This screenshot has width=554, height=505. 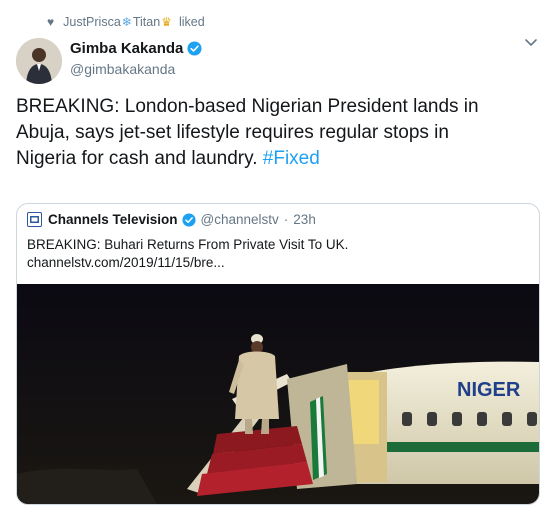 What do you see at coordinates (489, 390) in the screenshot?
I see `aircraft-lettering: NIGER` at bounding box center [489, 390].